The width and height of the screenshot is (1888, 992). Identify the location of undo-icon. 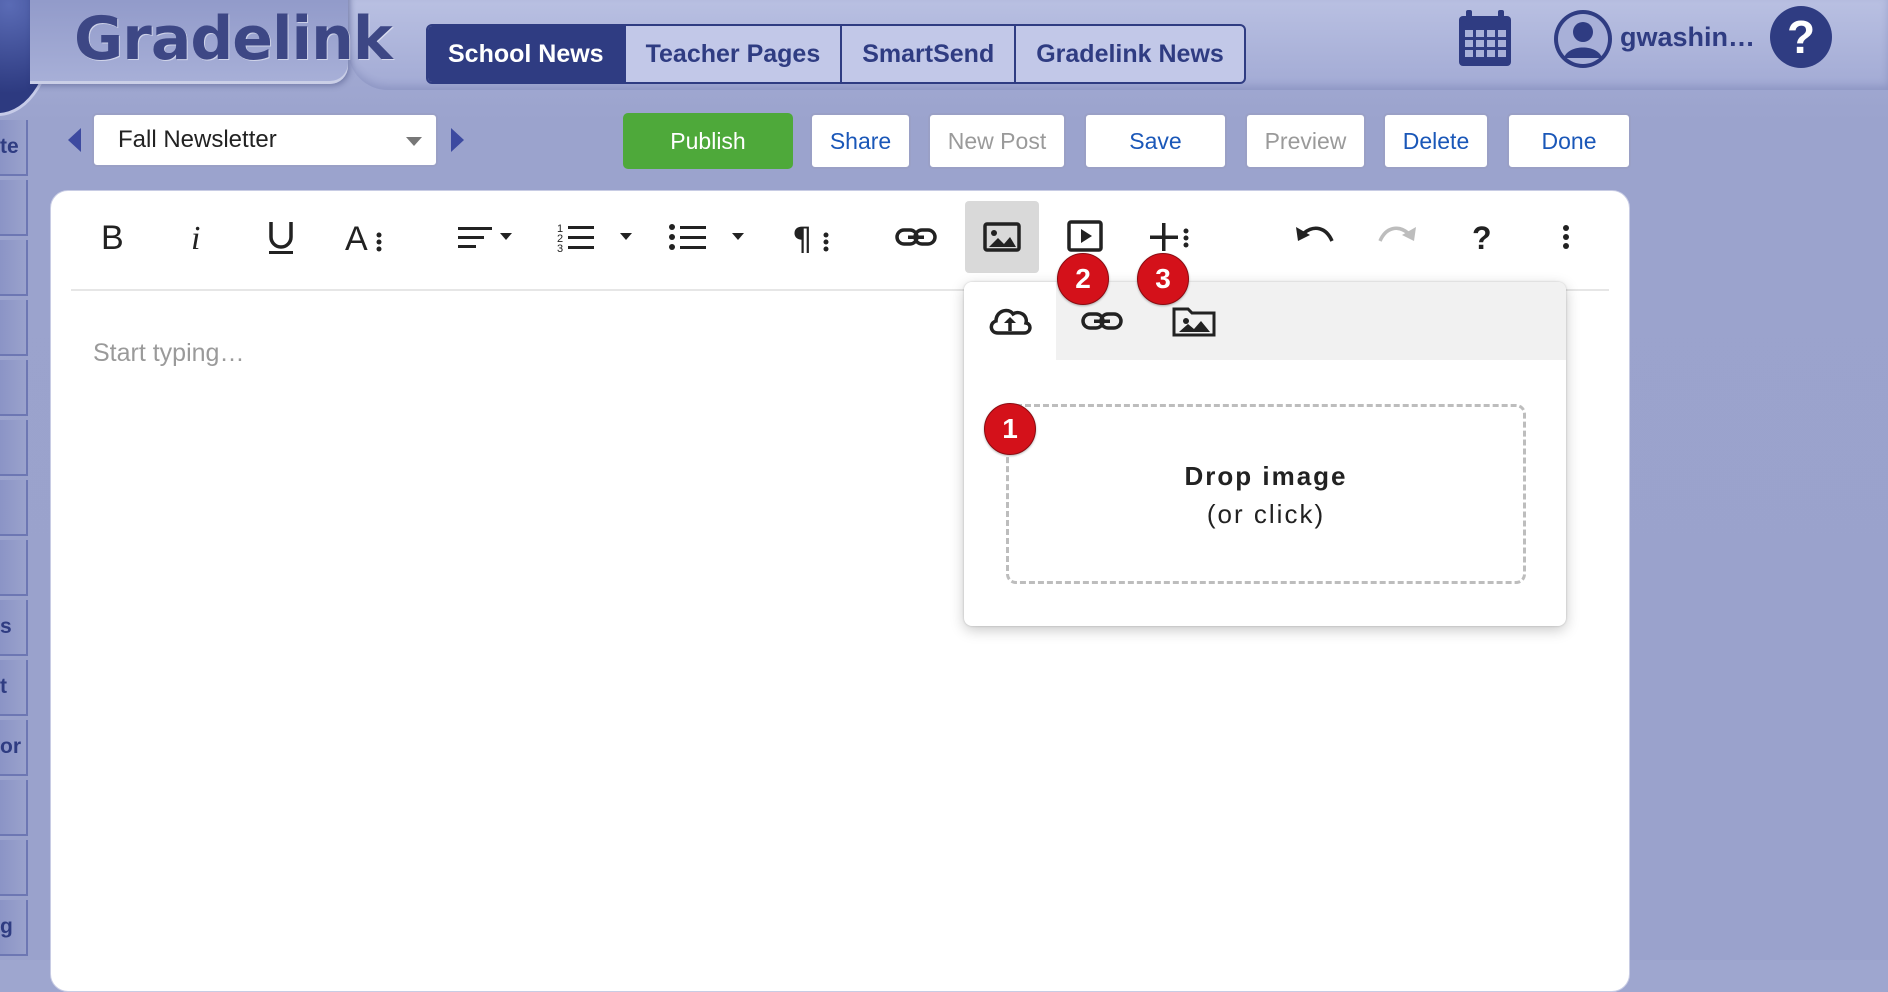
(1314, 237).